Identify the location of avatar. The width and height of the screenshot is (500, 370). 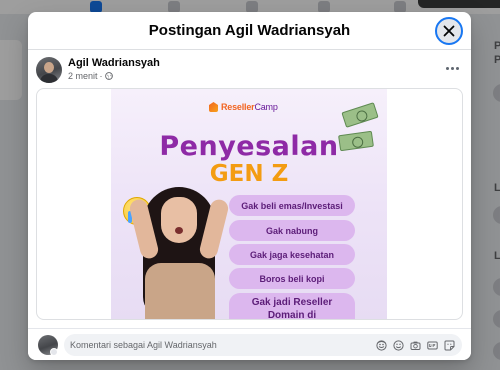
(49, 70).